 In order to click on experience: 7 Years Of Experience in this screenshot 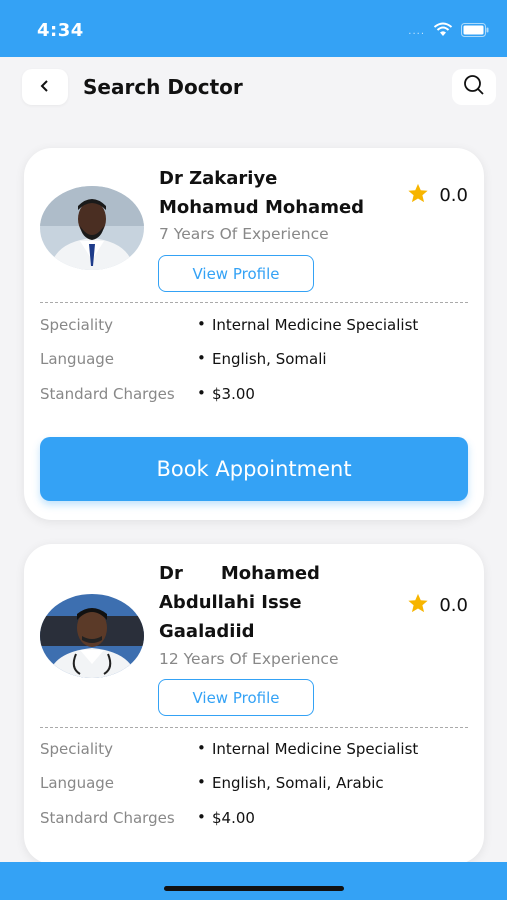, I will do `click(244, 234)`.